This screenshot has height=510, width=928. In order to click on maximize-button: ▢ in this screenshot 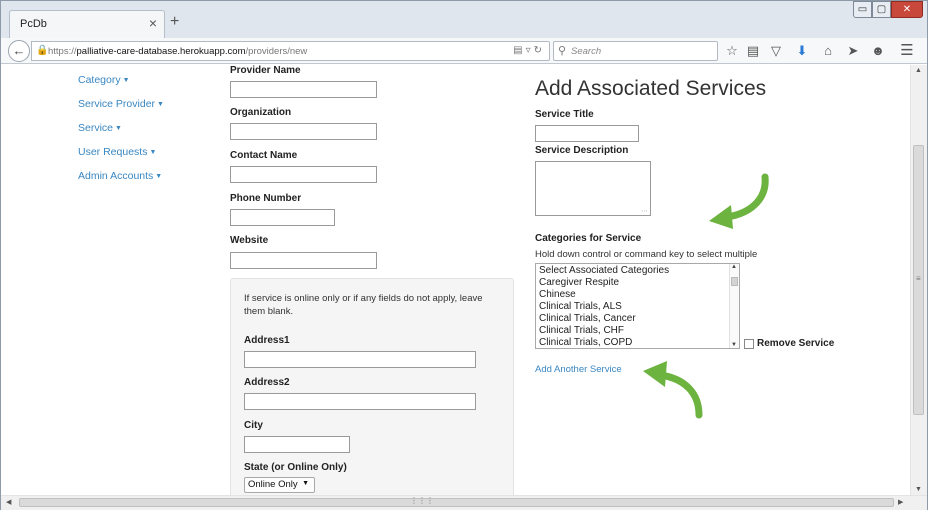, I will do `click(881, 9)`.